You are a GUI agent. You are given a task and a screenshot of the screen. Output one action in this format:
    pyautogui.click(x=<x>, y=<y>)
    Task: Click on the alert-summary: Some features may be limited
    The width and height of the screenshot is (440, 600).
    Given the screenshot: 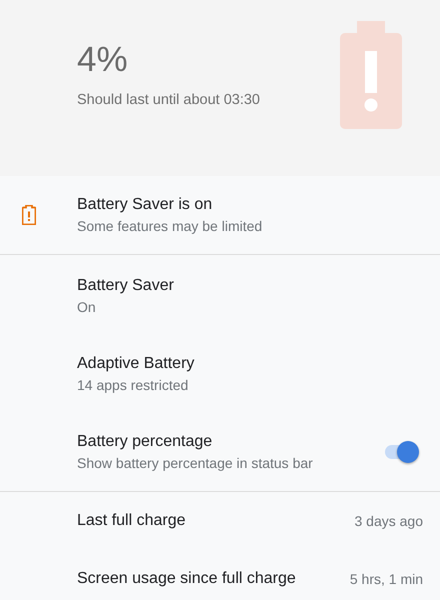 What is the action you would take?
    pyautogui.click(x=170, y=226)
    